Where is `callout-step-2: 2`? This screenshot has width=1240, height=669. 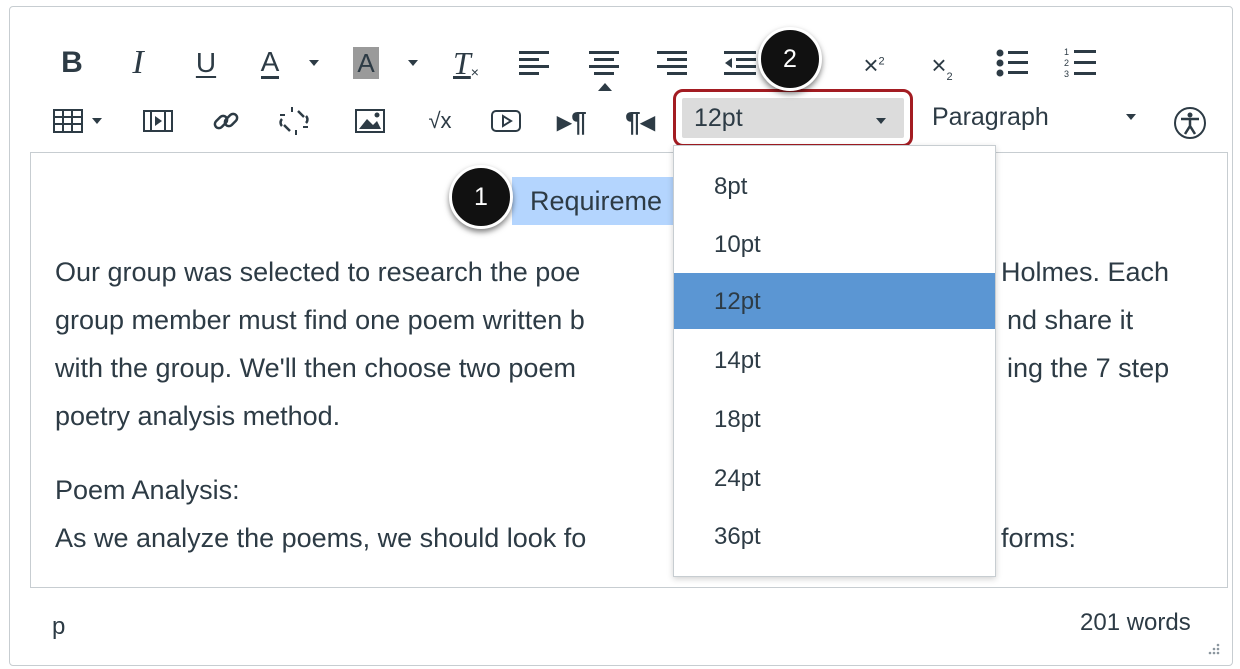 callout-step-2: 2 is located at coordinates (790, 59).